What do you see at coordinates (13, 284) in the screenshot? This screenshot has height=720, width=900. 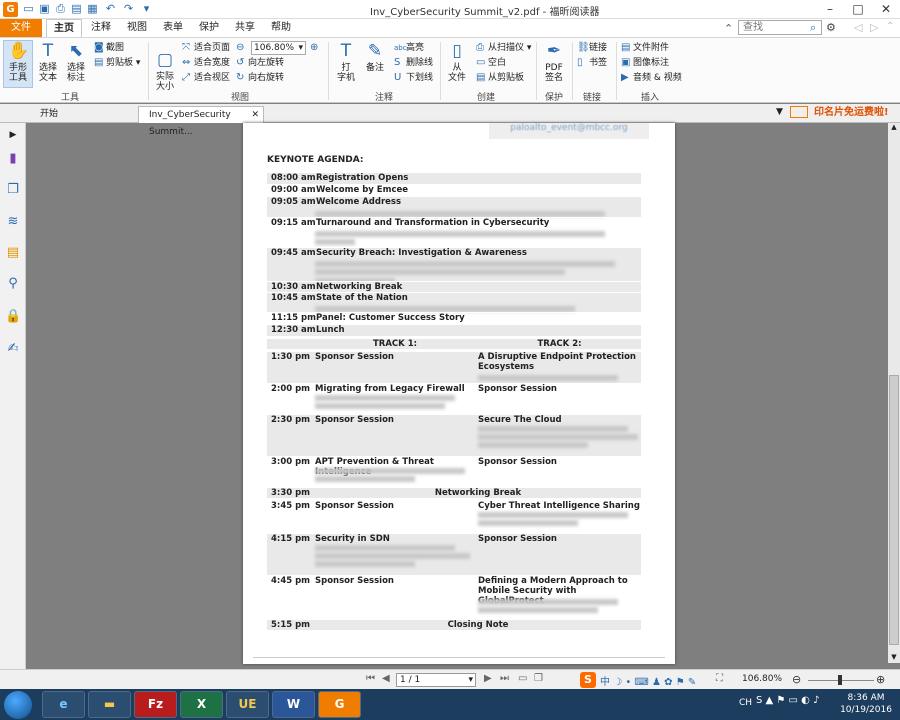 I see `attachments-panel-icon: ⚲` at bounding box center [13, 284].